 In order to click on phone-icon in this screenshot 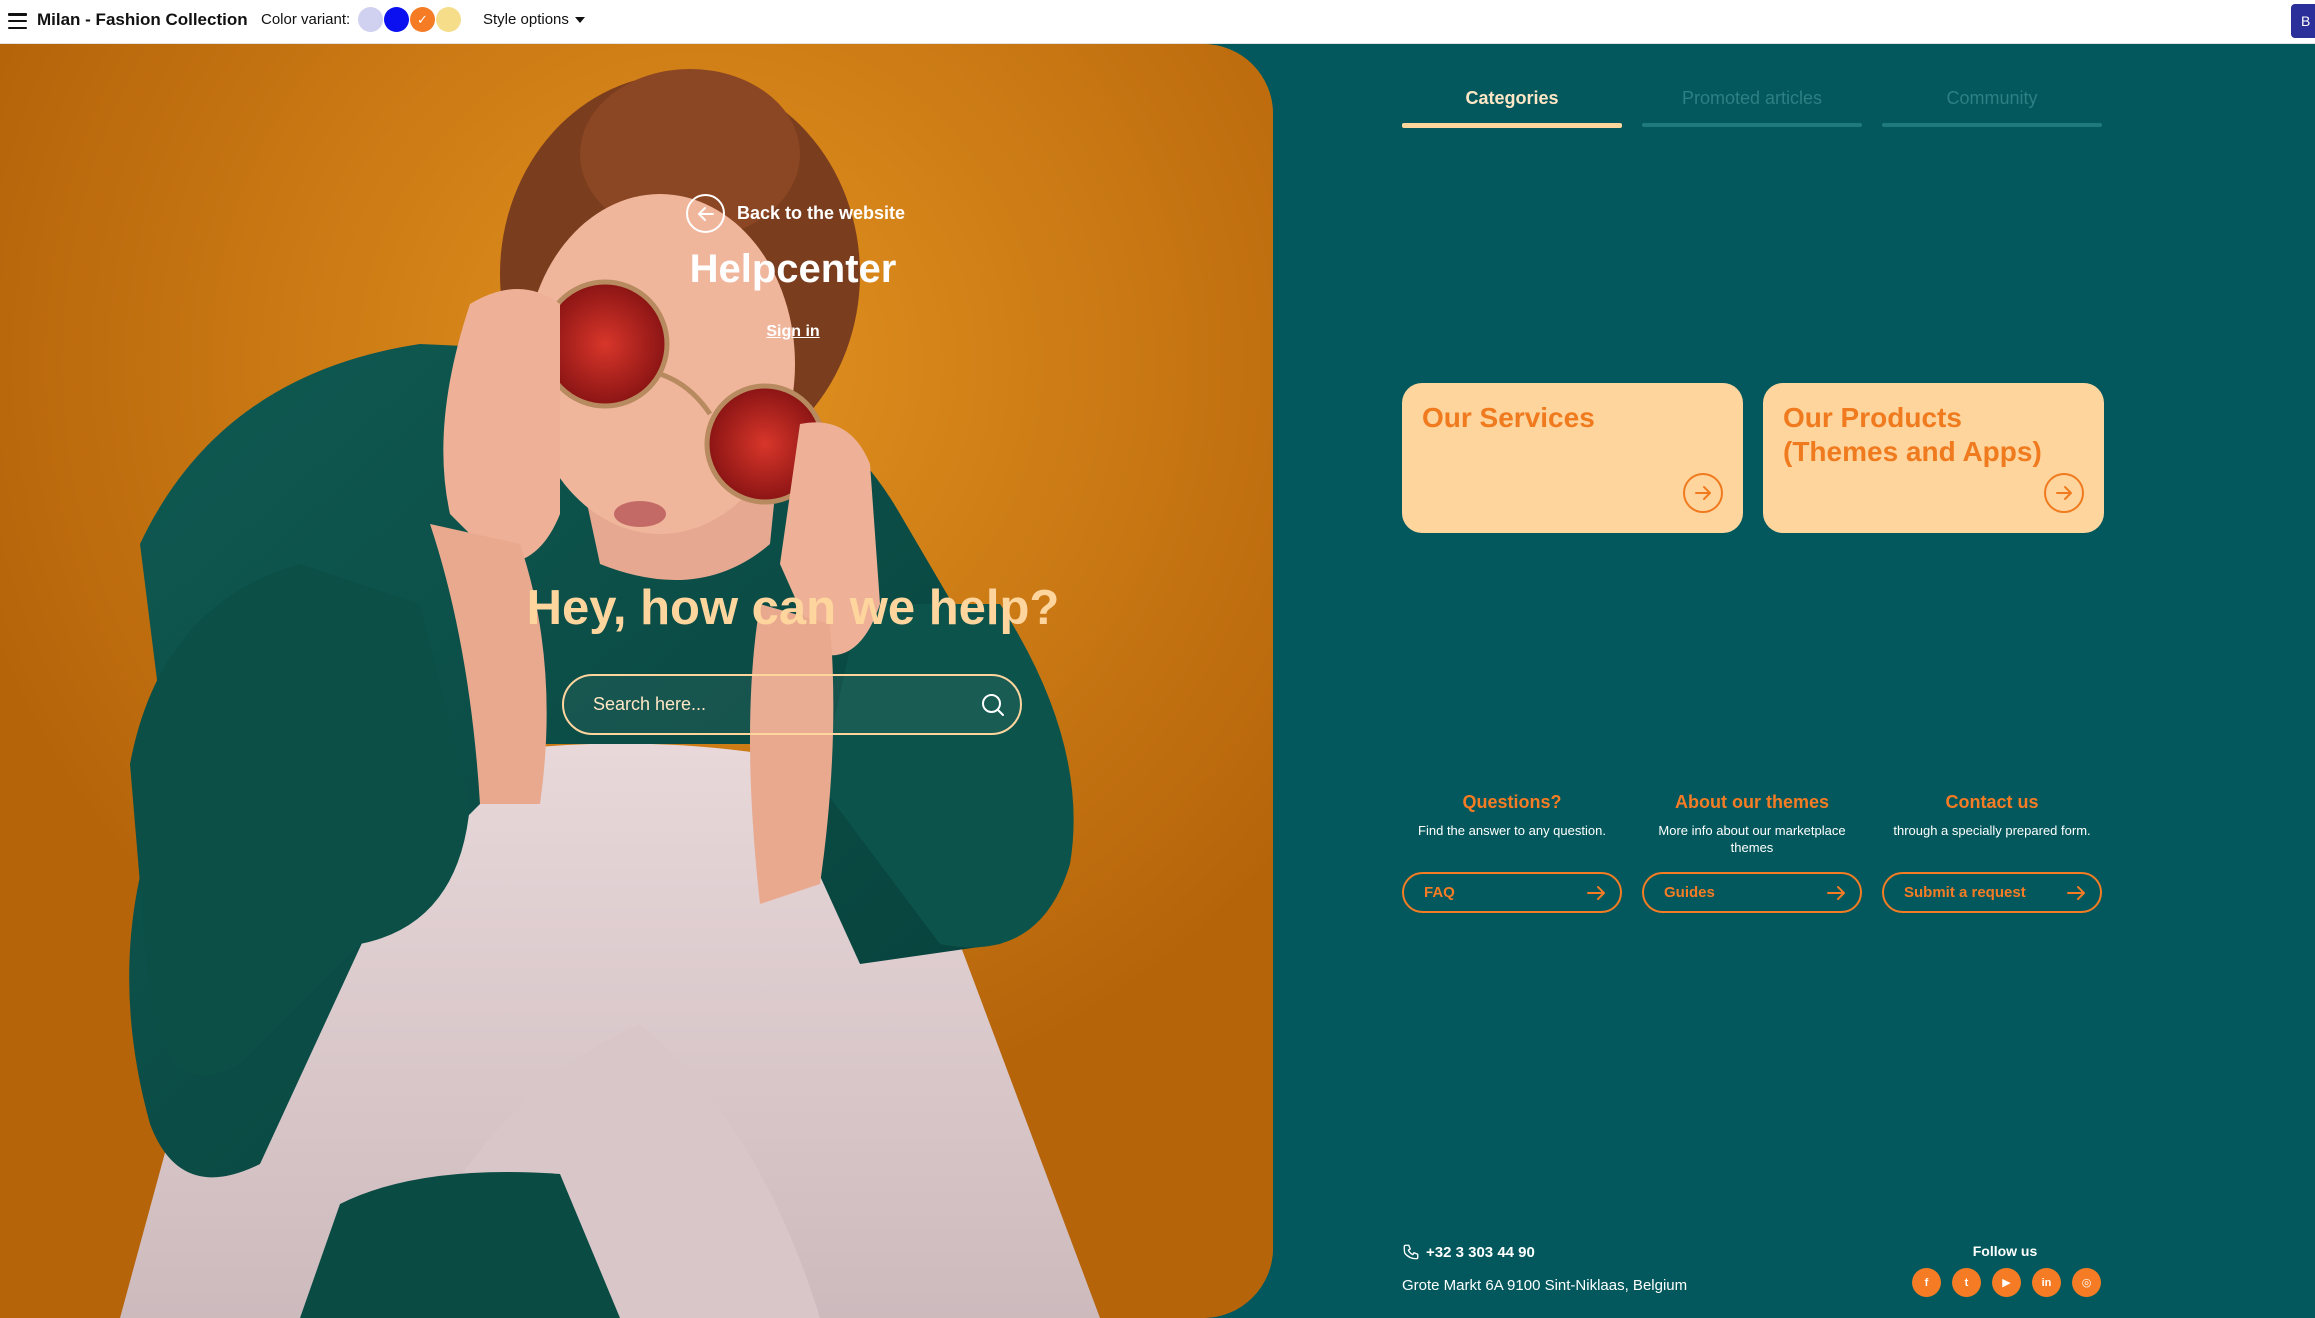, I will do `click(1411, 1252)`.